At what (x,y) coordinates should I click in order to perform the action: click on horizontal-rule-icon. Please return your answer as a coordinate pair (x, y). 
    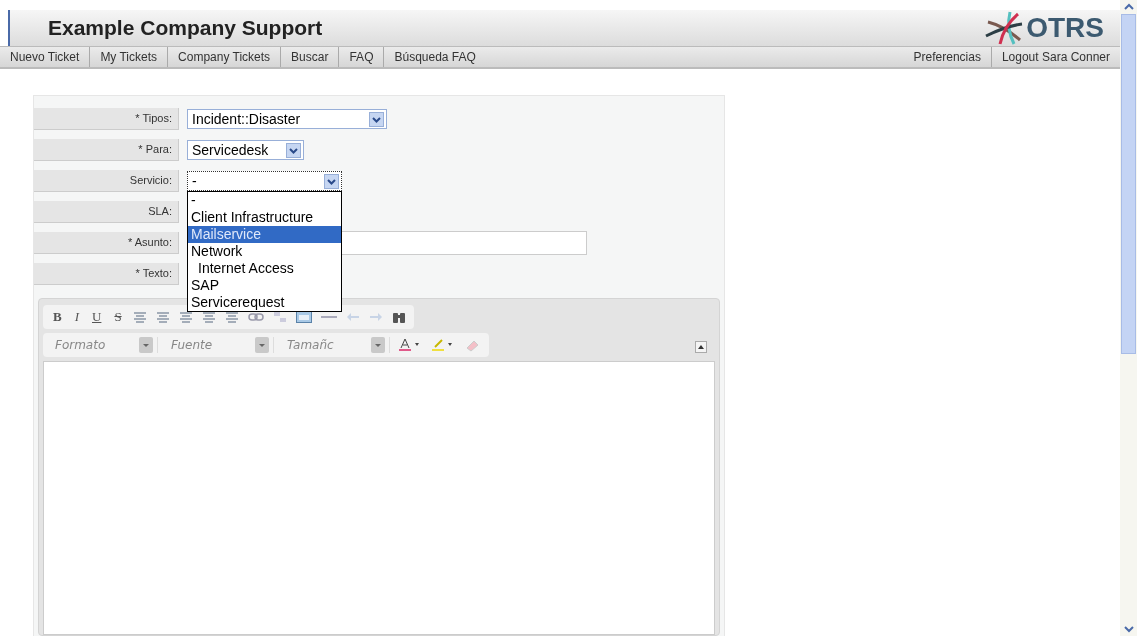
    Looking at the image, I should click on (328, 317).